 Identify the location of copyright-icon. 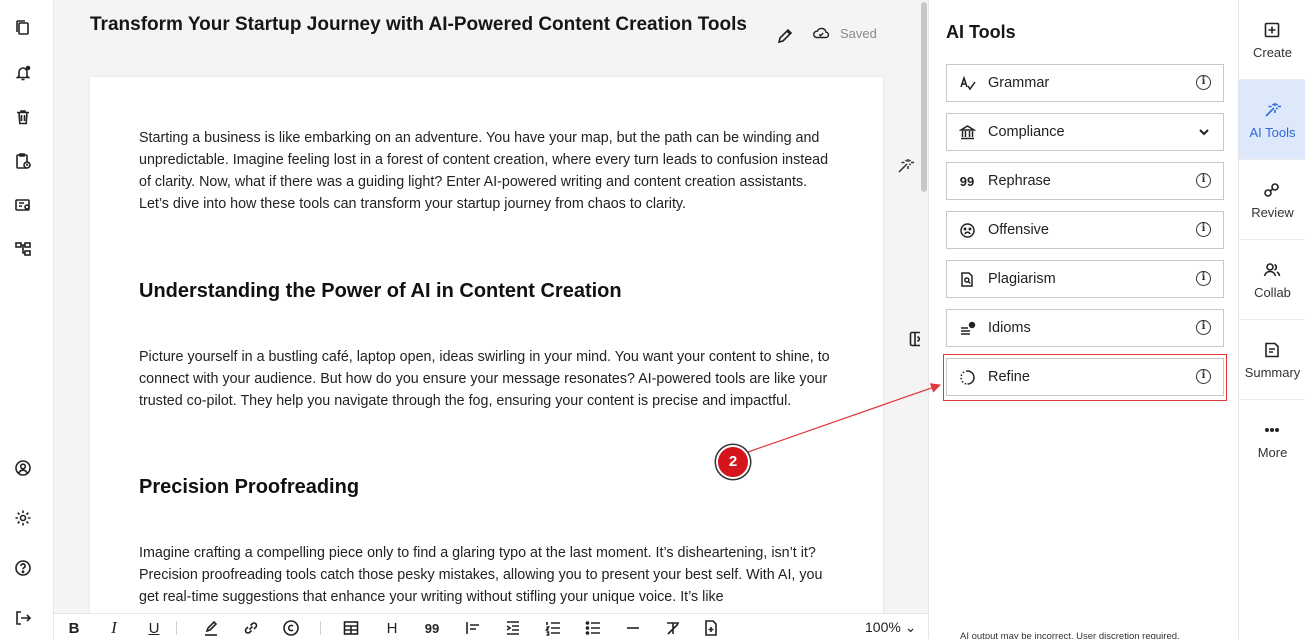
(291, 628).